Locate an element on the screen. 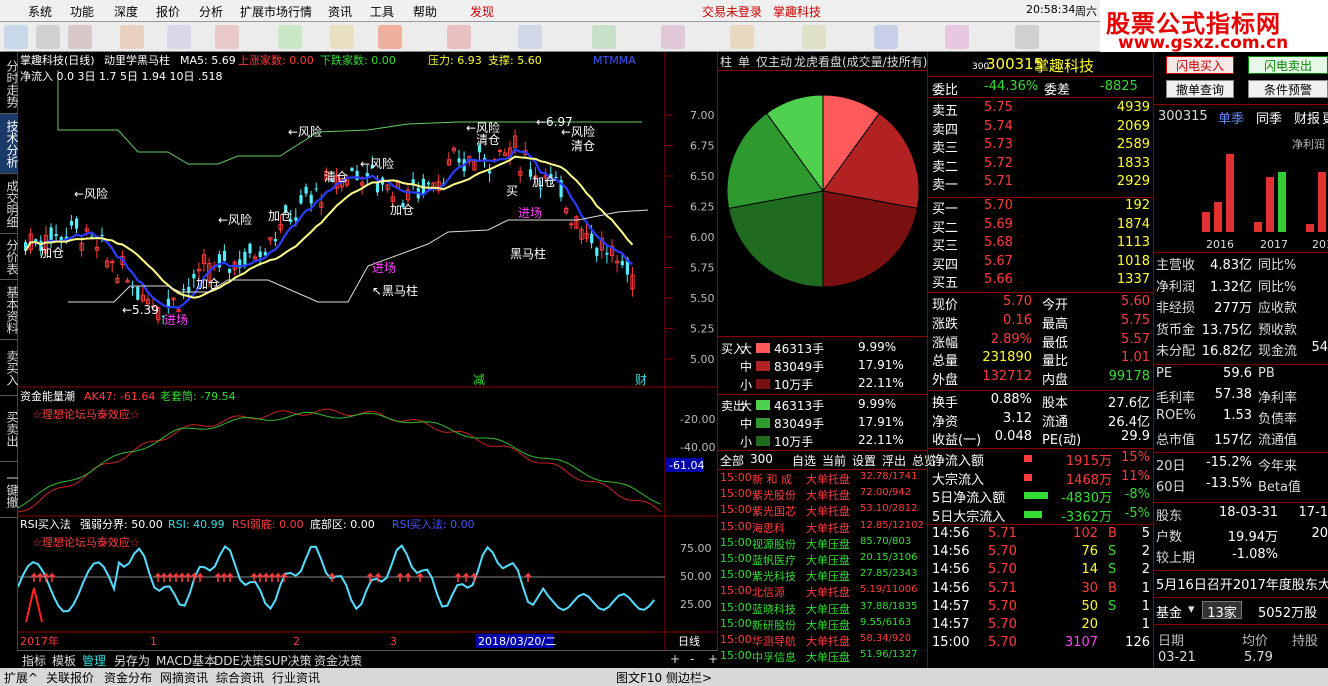  menu-analysis: 分析 is located at coordinates (211, 11).